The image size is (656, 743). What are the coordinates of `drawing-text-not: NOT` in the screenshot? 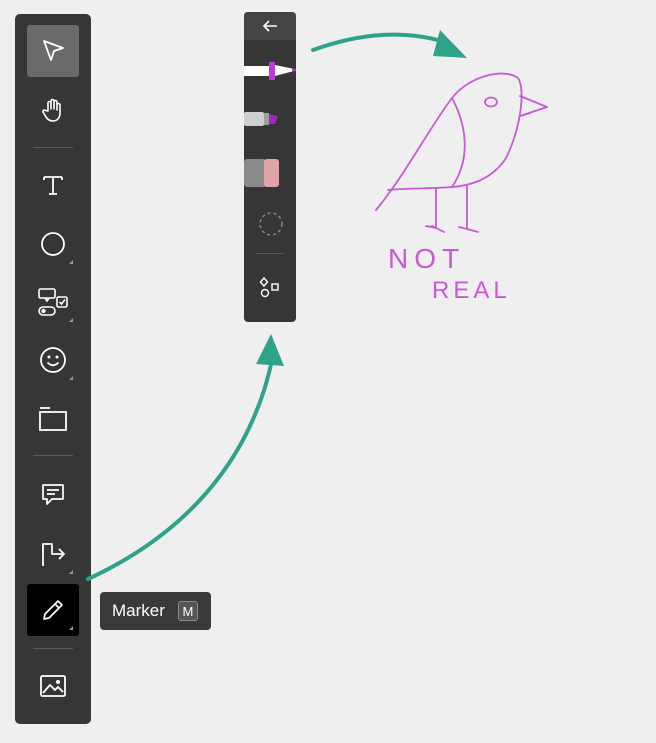 It's located at (426, 258).